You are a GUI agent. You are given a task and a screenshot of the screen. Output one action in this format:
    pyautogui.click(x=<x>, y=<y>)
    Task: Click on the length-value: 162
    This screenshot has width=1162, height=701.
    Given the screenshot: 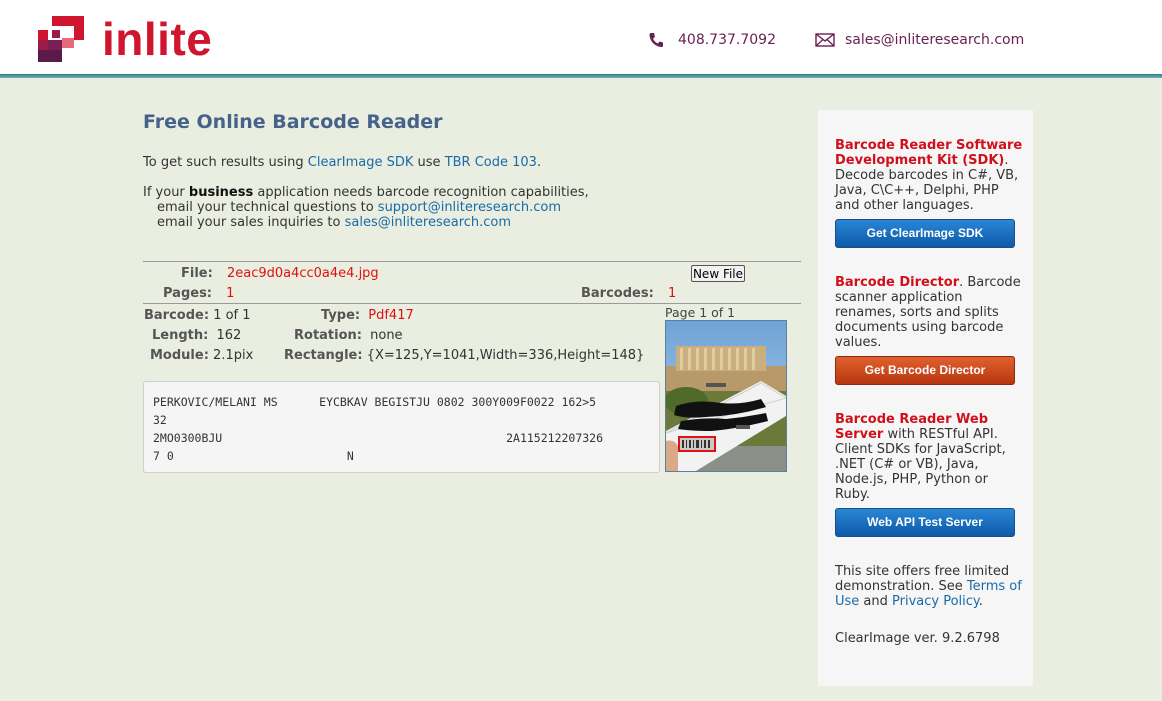 What is the action you would take?
    pyautogui.click(x=229, y=335)
    